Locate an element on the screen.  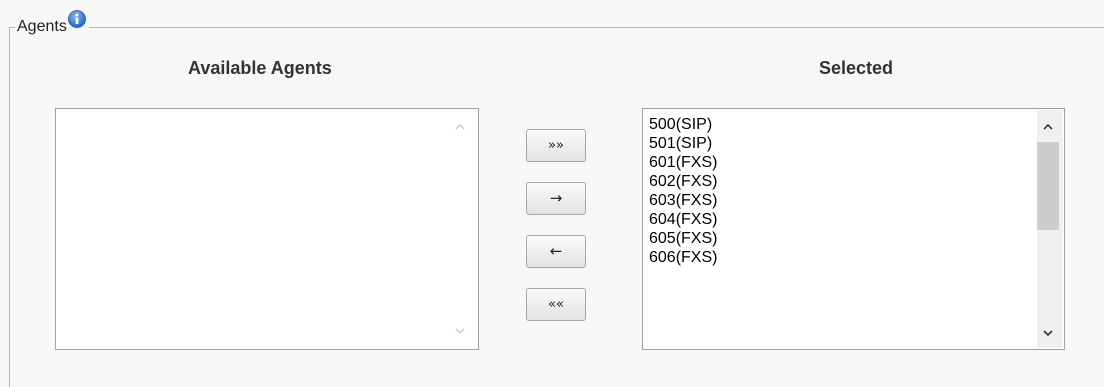
list-item: 606(FXS) is located at coordinates (683, 257).